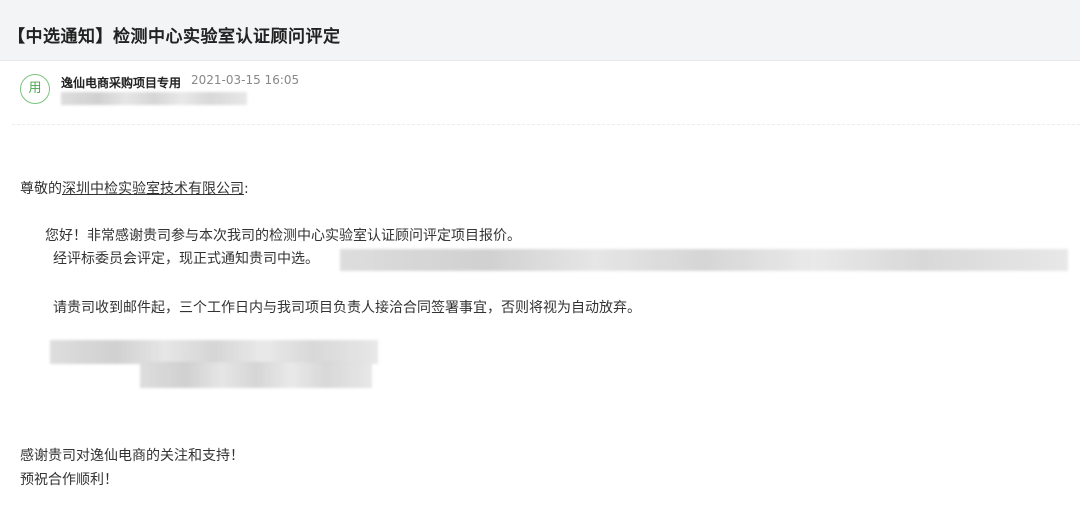  Describe the element at coordinates (540, 30) in the screenshot. I see `email-header-bar: 【中选通知】检测中心实验室认证顾问评定` at that location.